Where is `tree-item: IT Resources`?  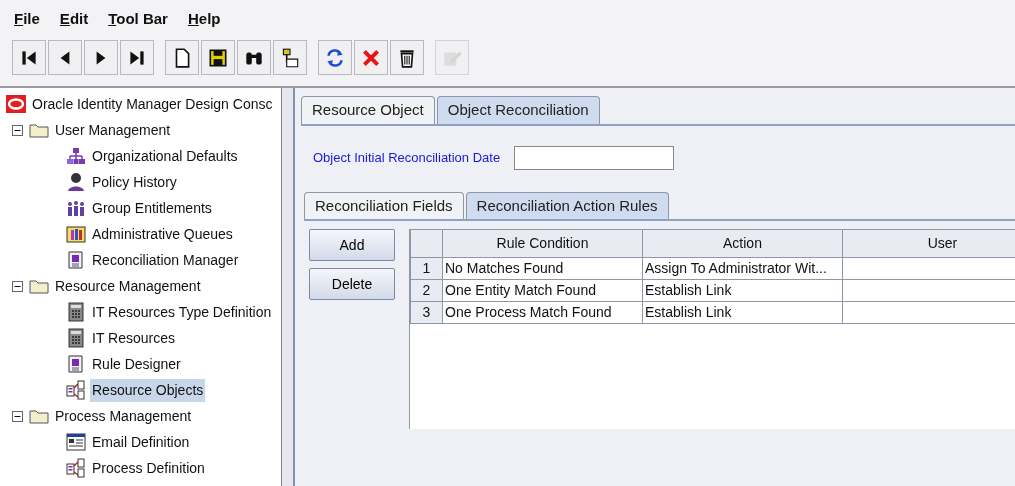
tree-item: IT Resources is located at coordinates (133, 338).